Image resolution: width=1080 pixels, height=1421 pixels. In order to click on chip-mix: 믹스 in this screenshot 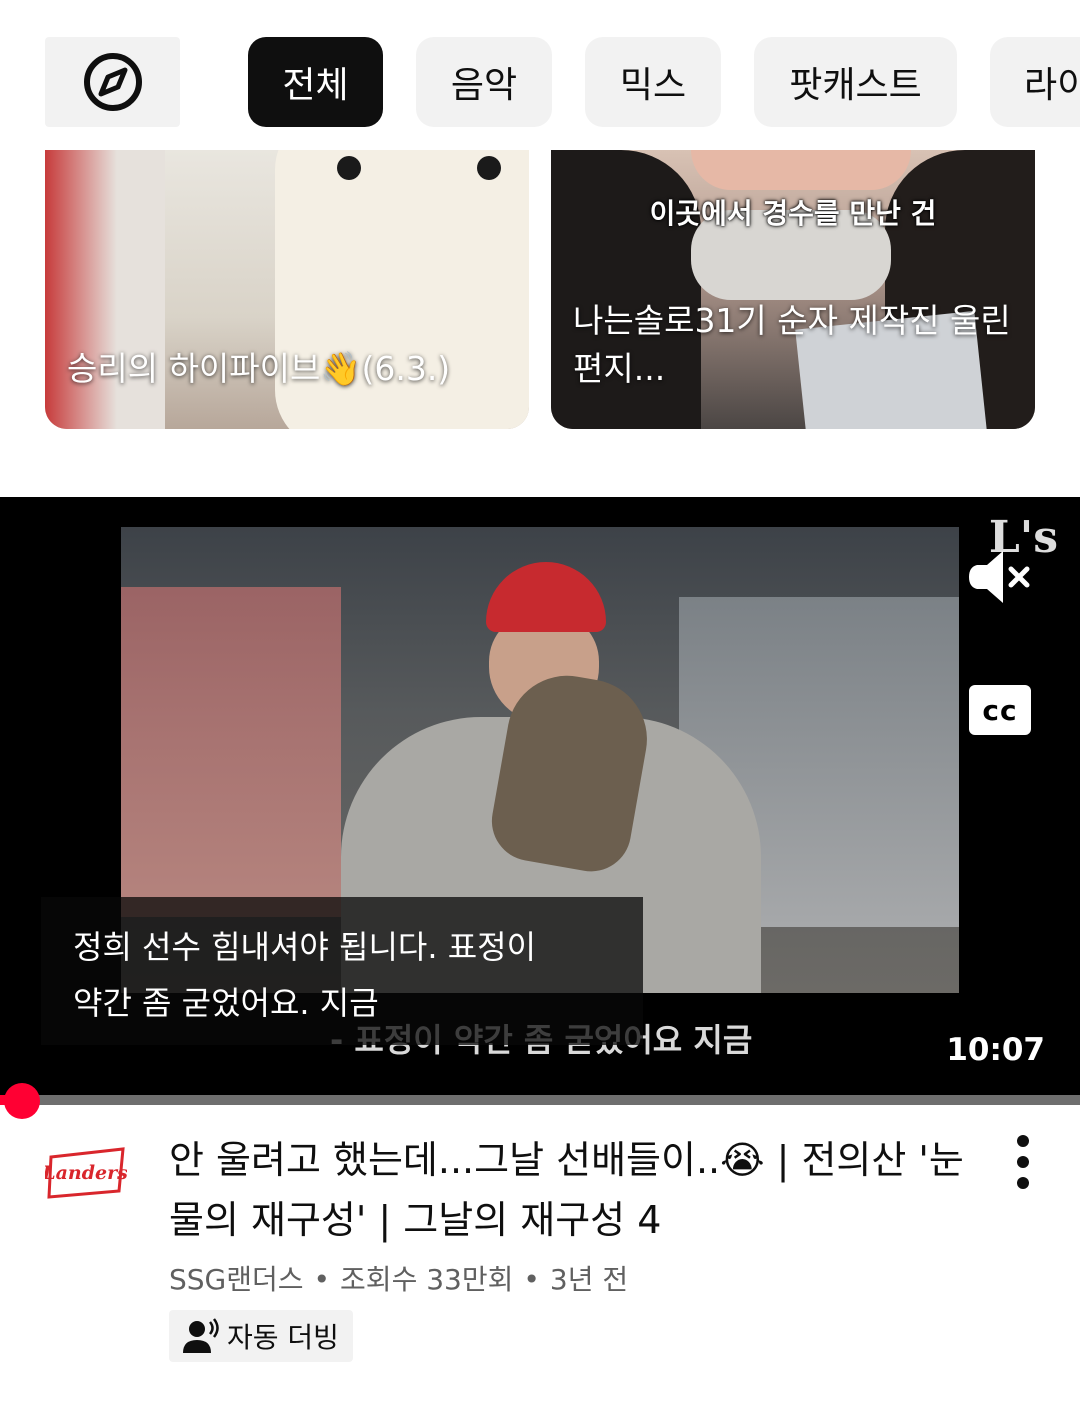, I will do `click(653, 82)`.